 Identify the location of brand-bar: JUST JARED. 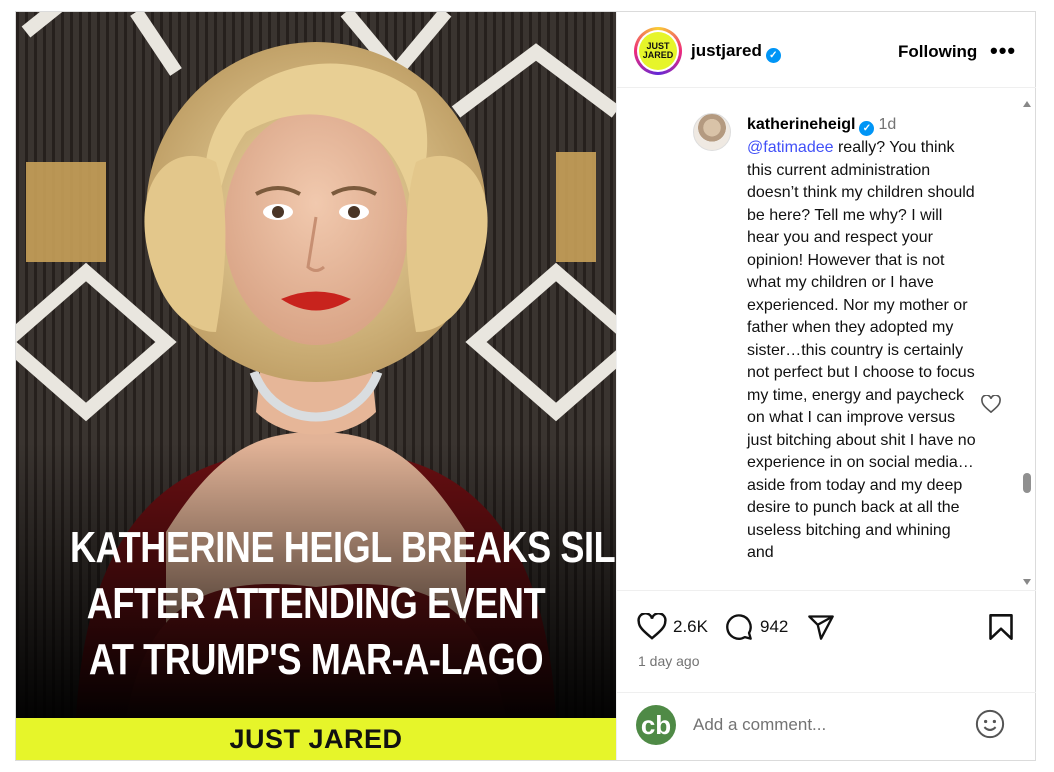
(316, 739).